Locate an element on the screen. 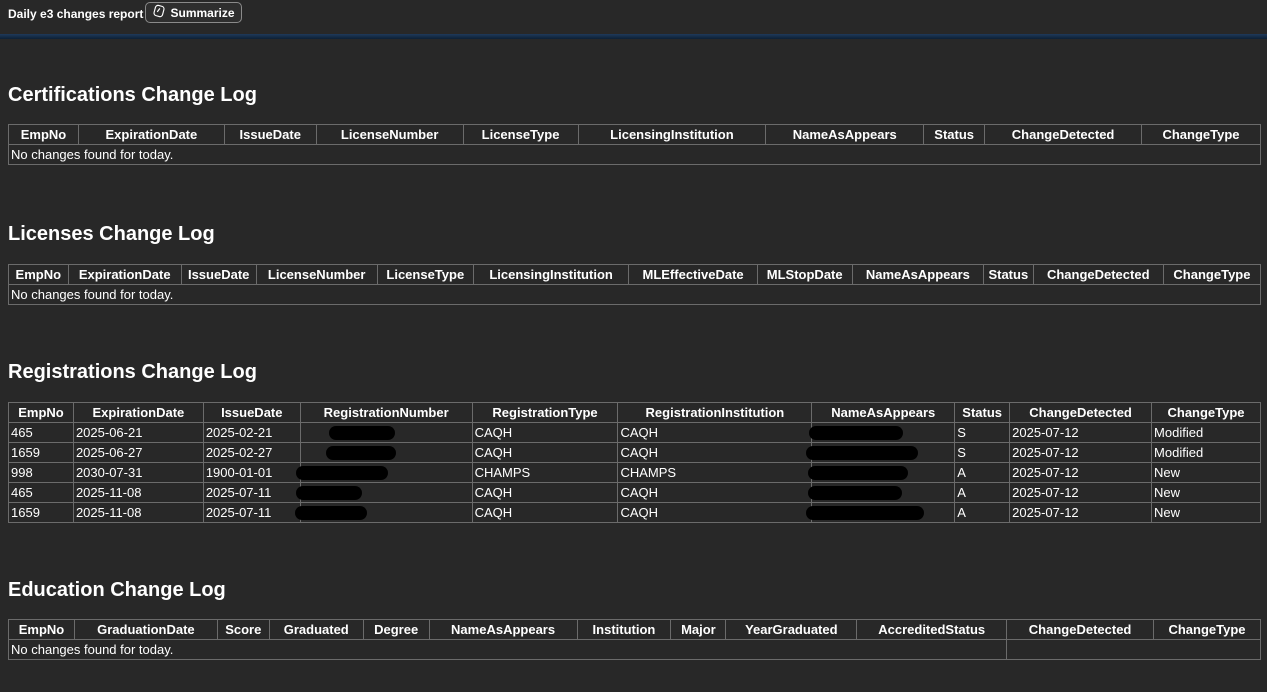 The width and height of the screenshot is (1267, 692). emp-no-cell: 465 is located at coordinates (41, 432).